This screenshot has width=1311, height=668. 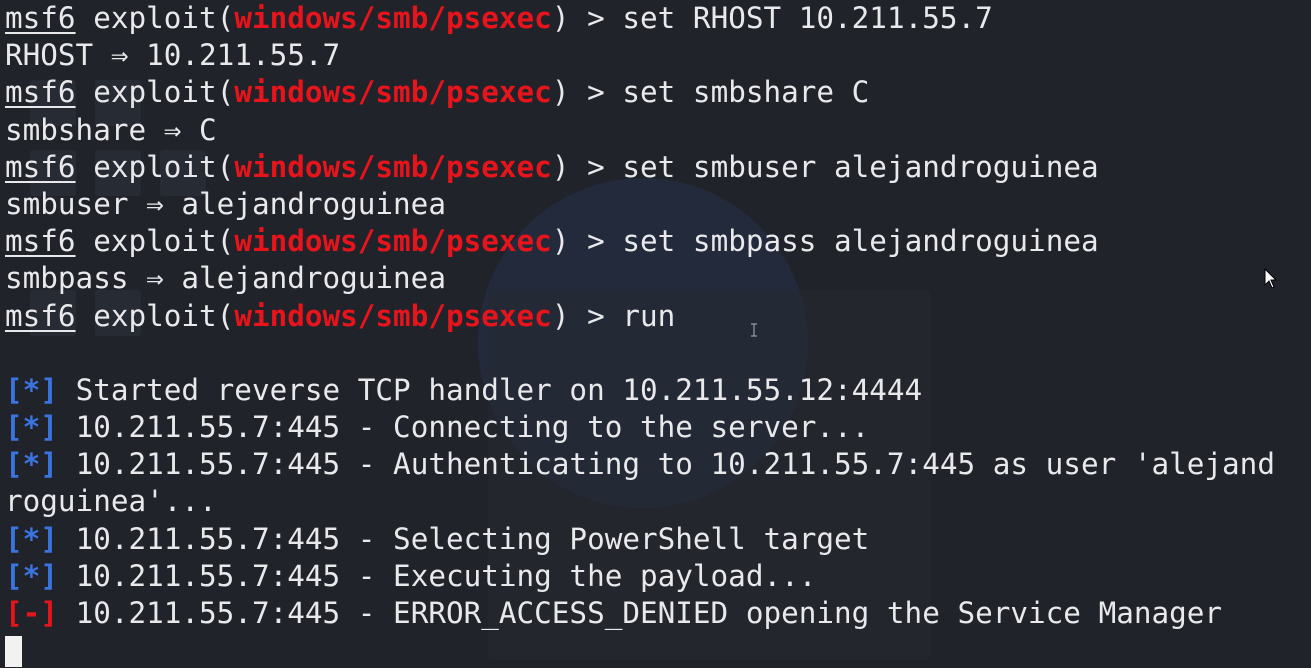 What do you see at coordinates (243, 55) in the screenshot?
I see `result-value: 10.211.55.7` at bounding box center [243, 55].